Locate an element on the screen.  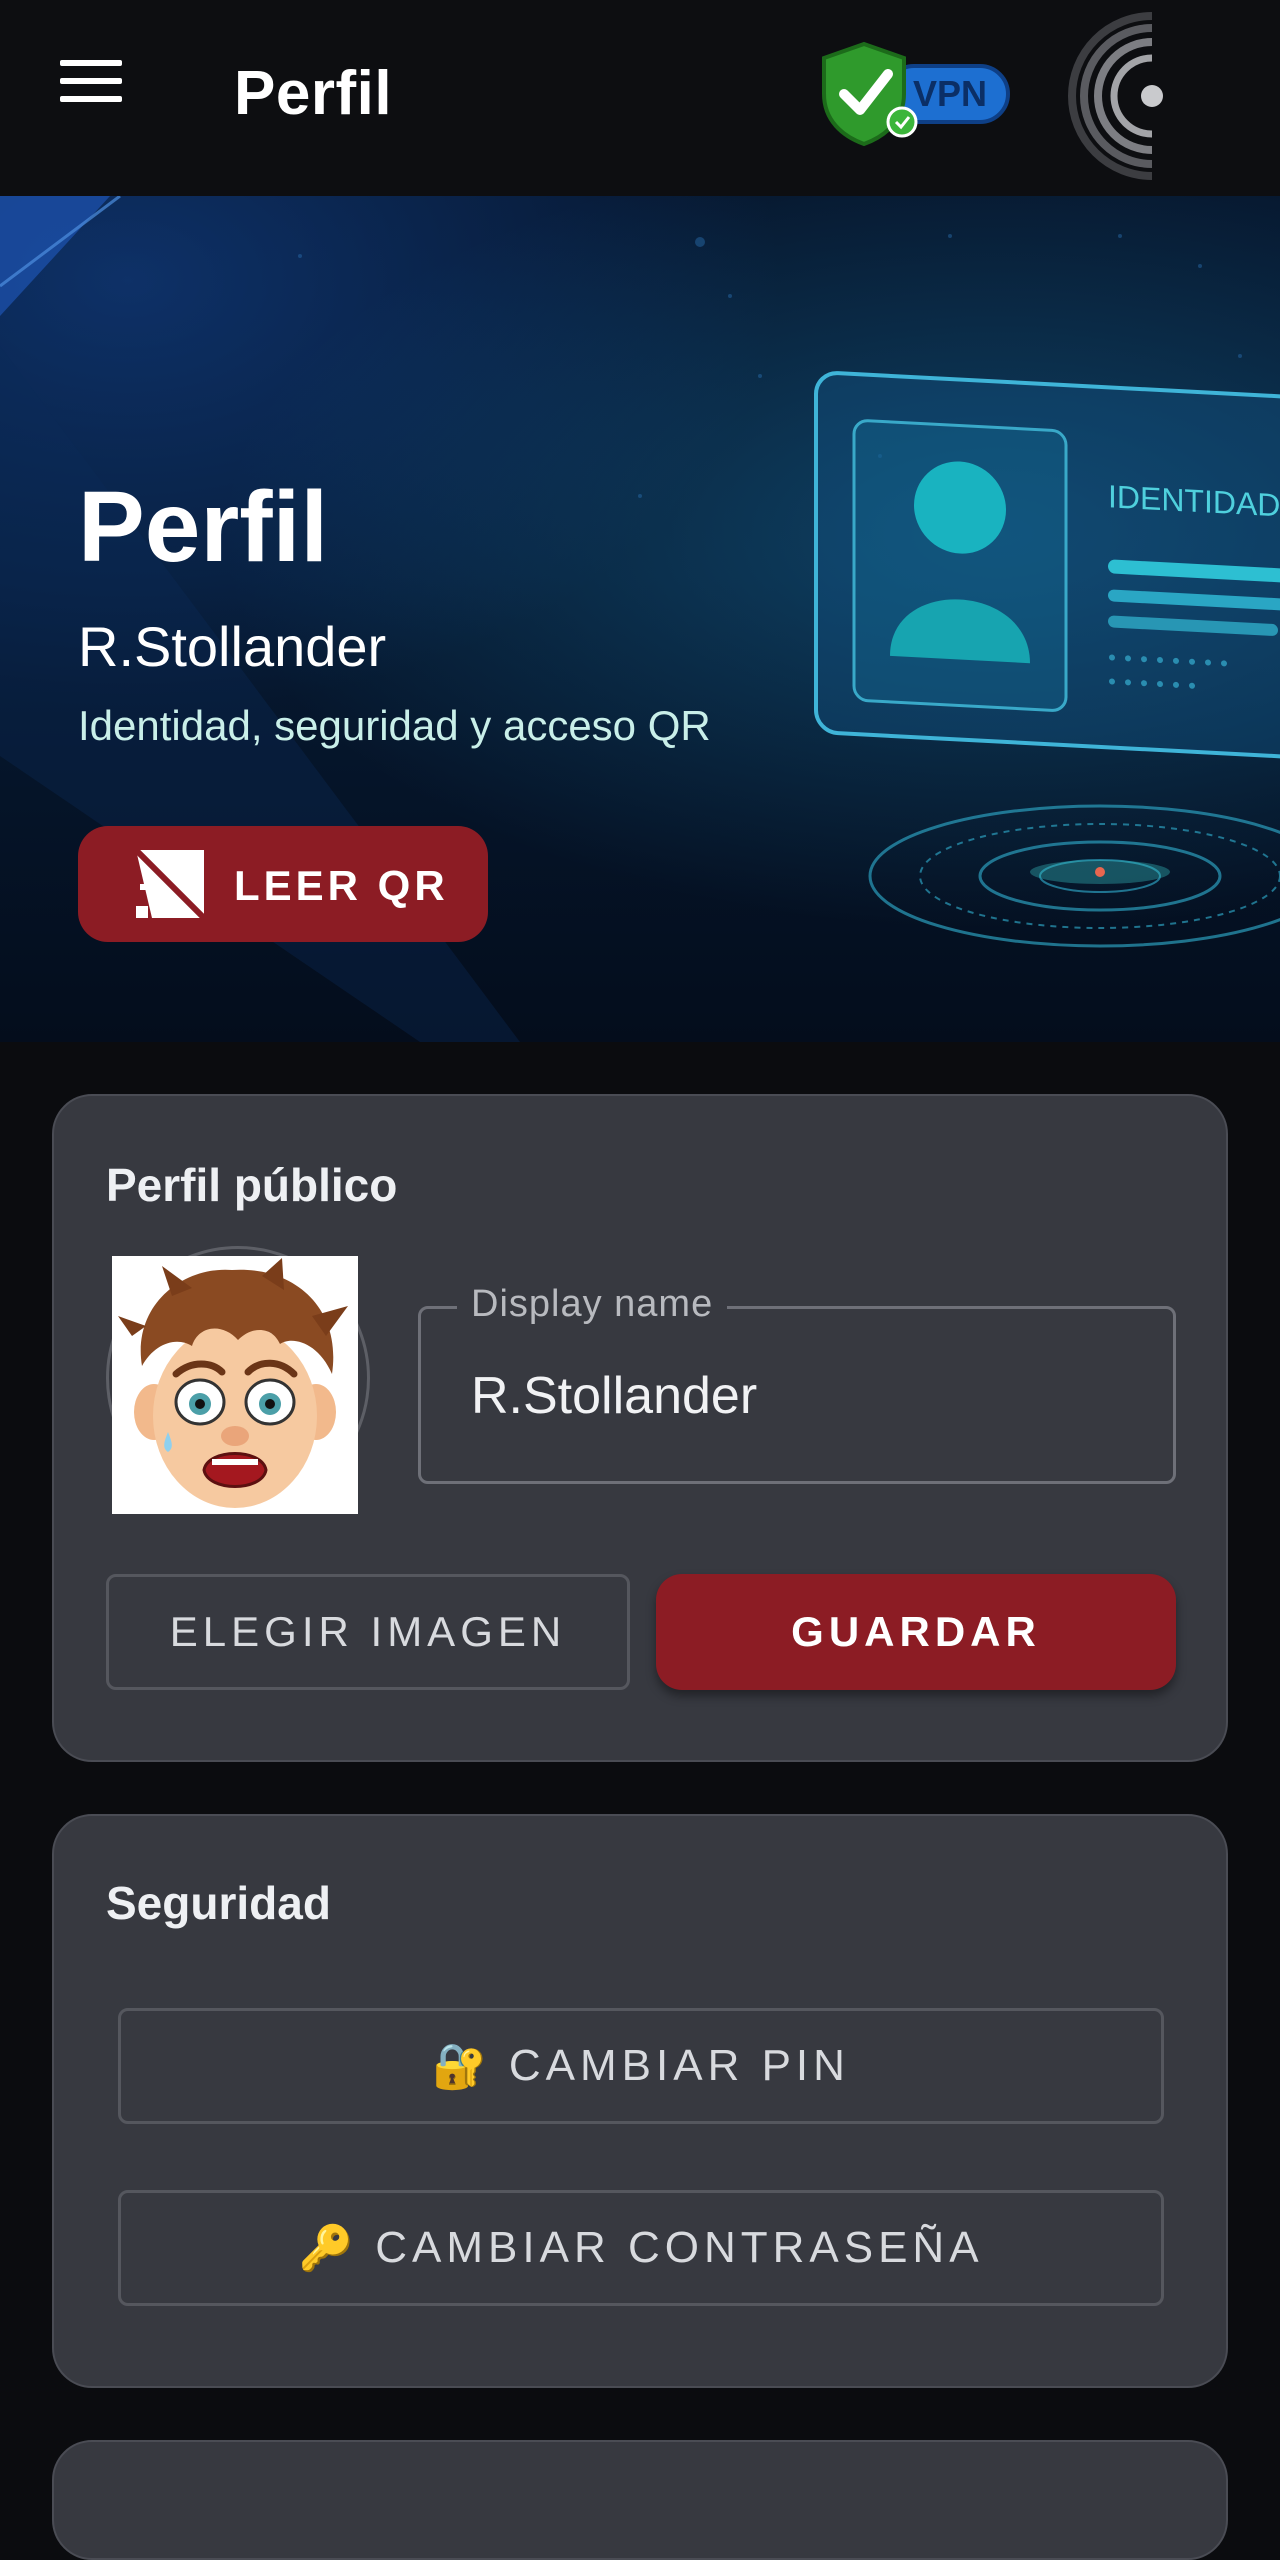
qr-scan-icon is located at coordinates (170, 884).